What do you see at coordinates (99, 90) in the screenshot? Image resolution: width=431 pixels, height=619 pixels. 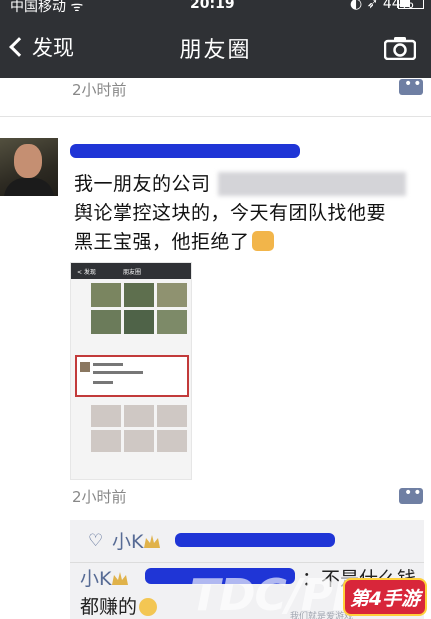 I see `prev-post-time: 2小时前` at bounding box center [99, 90].